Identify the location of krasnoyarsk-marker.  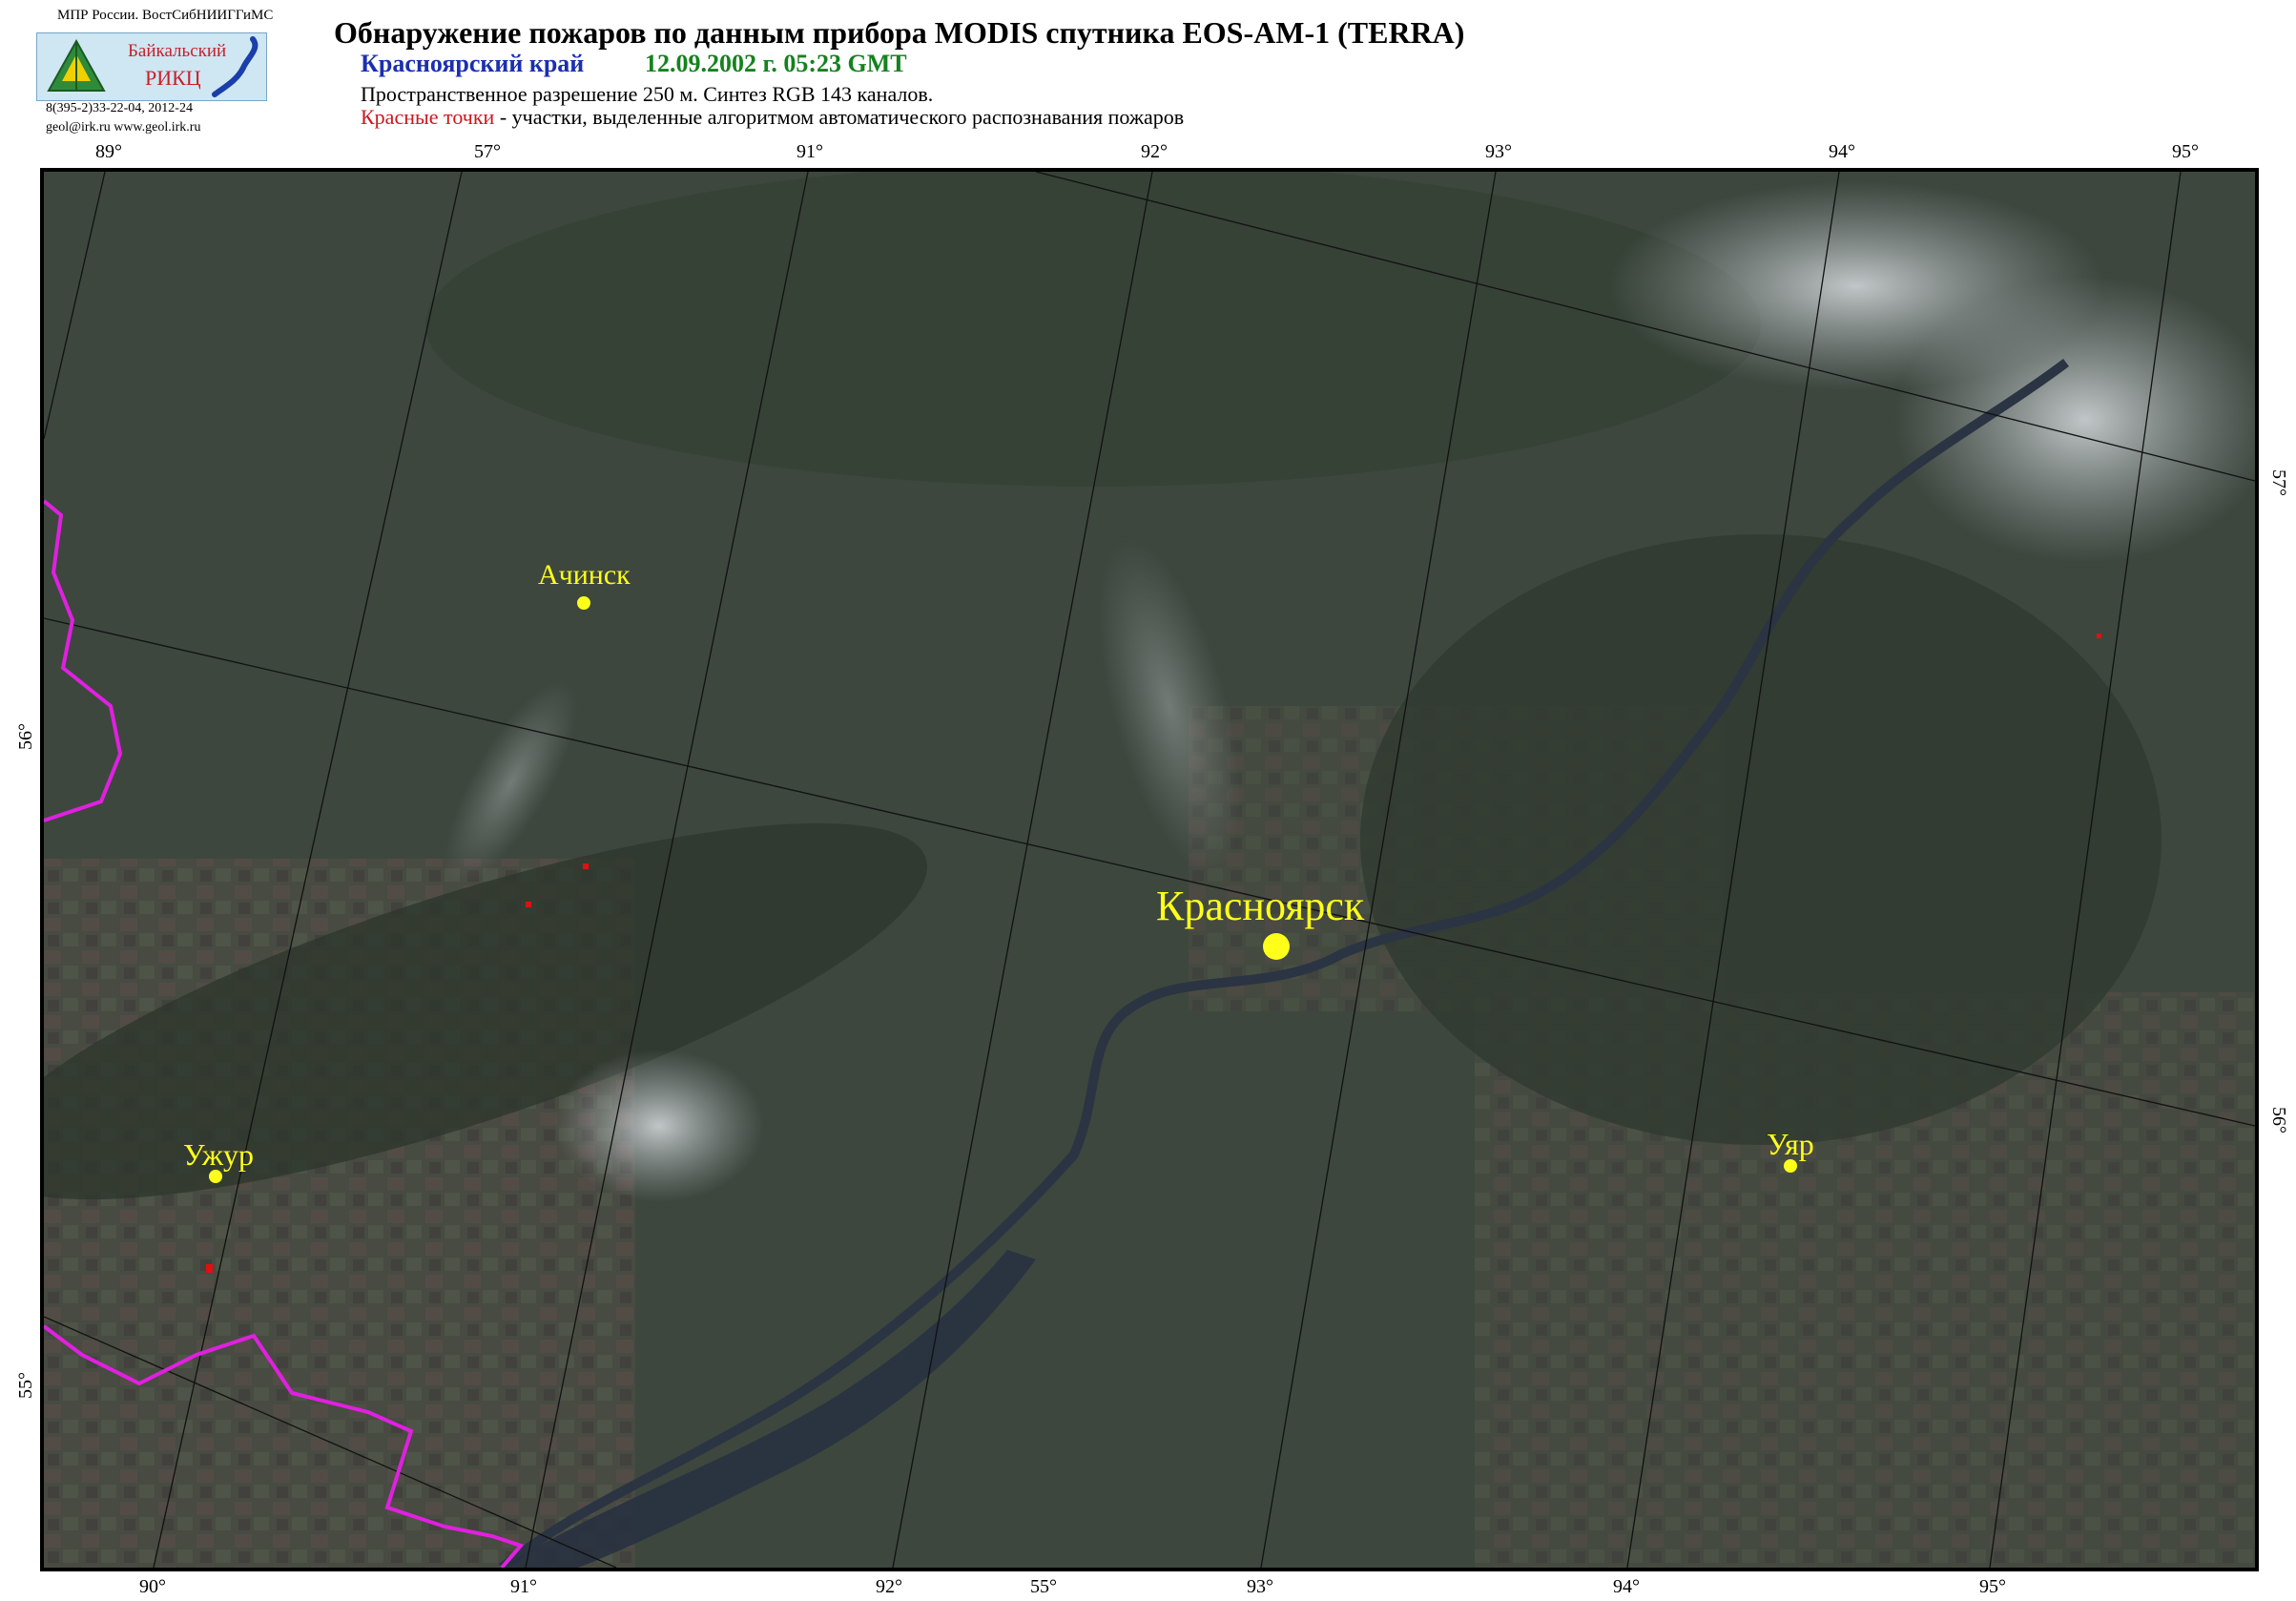
(1276, 946).